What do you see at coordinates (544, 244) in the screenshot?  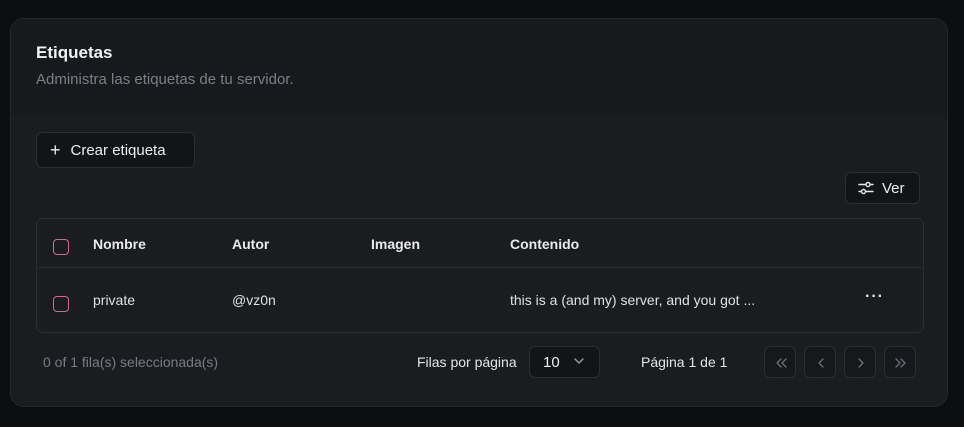 I see `column-header-contenido: Contenido` at bounding box center [544, 244].